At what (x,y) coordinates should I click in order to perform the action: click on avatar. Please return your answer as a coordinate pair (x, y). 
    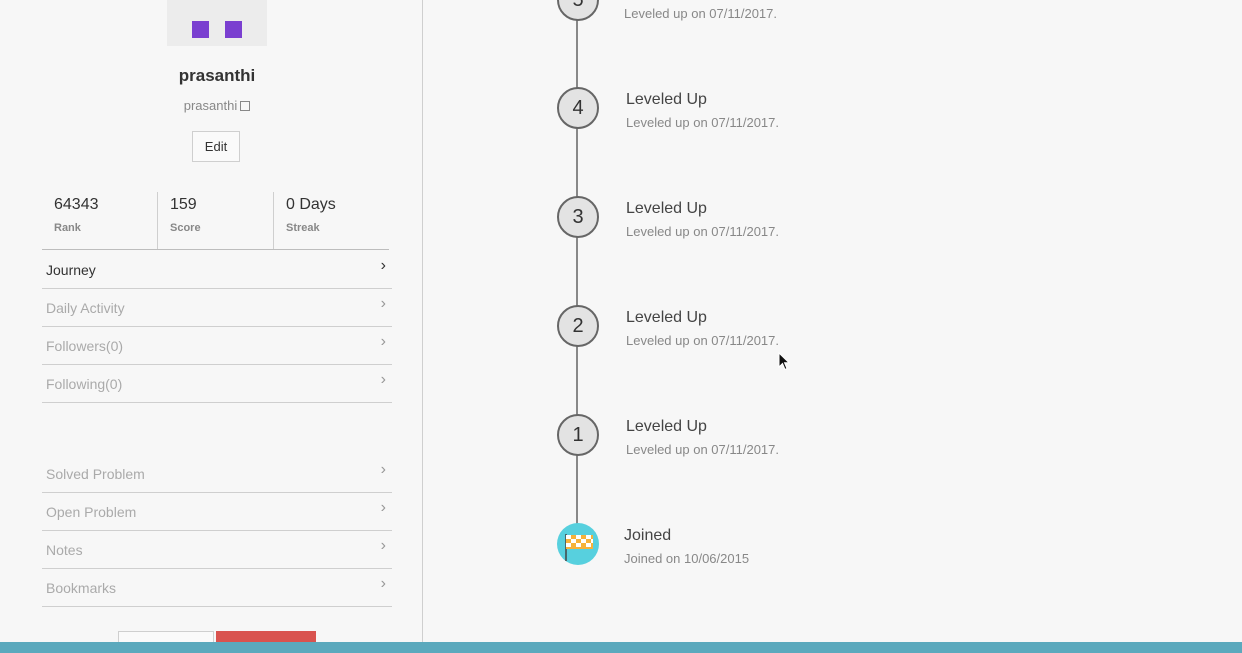
    Looking at the image, I should click on (217, 23).